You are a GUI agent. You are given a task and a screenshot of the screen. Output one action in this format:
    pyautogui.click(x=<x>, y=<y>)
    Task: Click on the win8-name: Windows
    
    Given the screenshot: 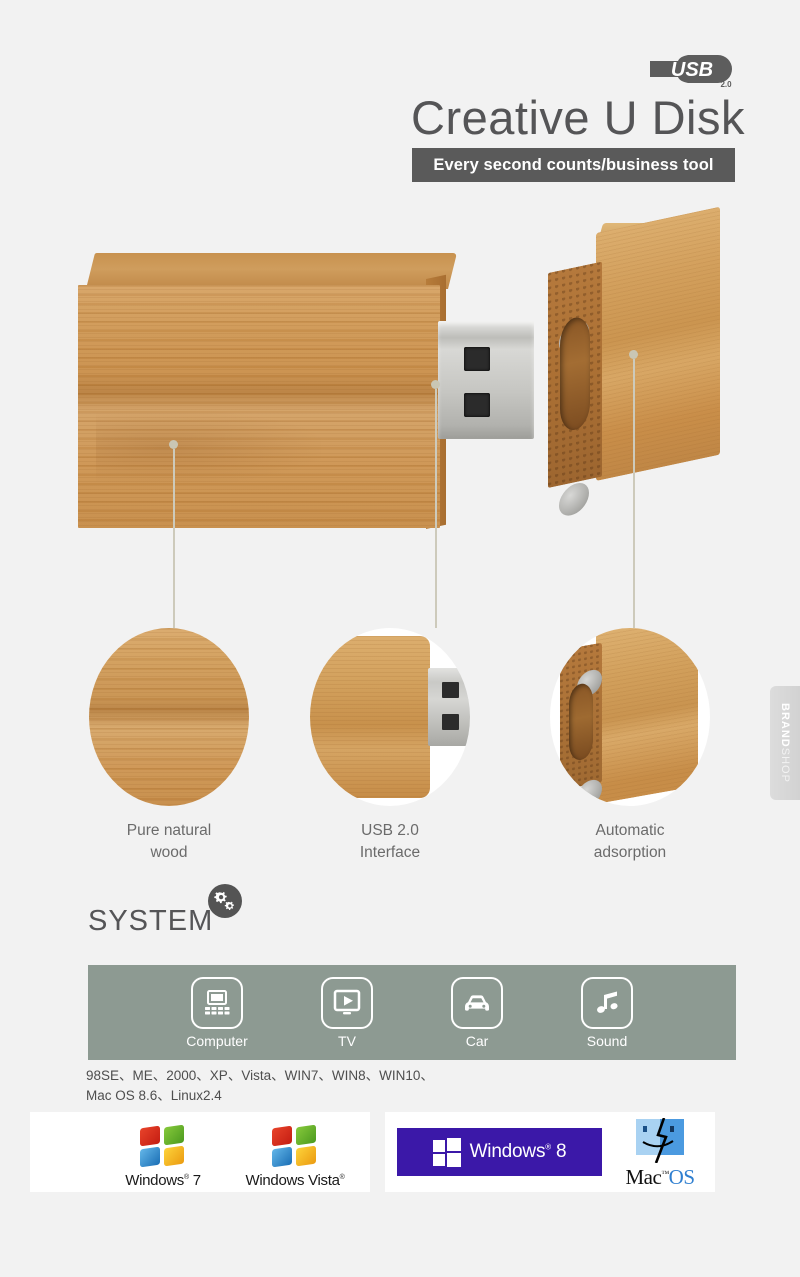 What is the action you would take?
    pyautogui.click(x=507, y=1151)
    